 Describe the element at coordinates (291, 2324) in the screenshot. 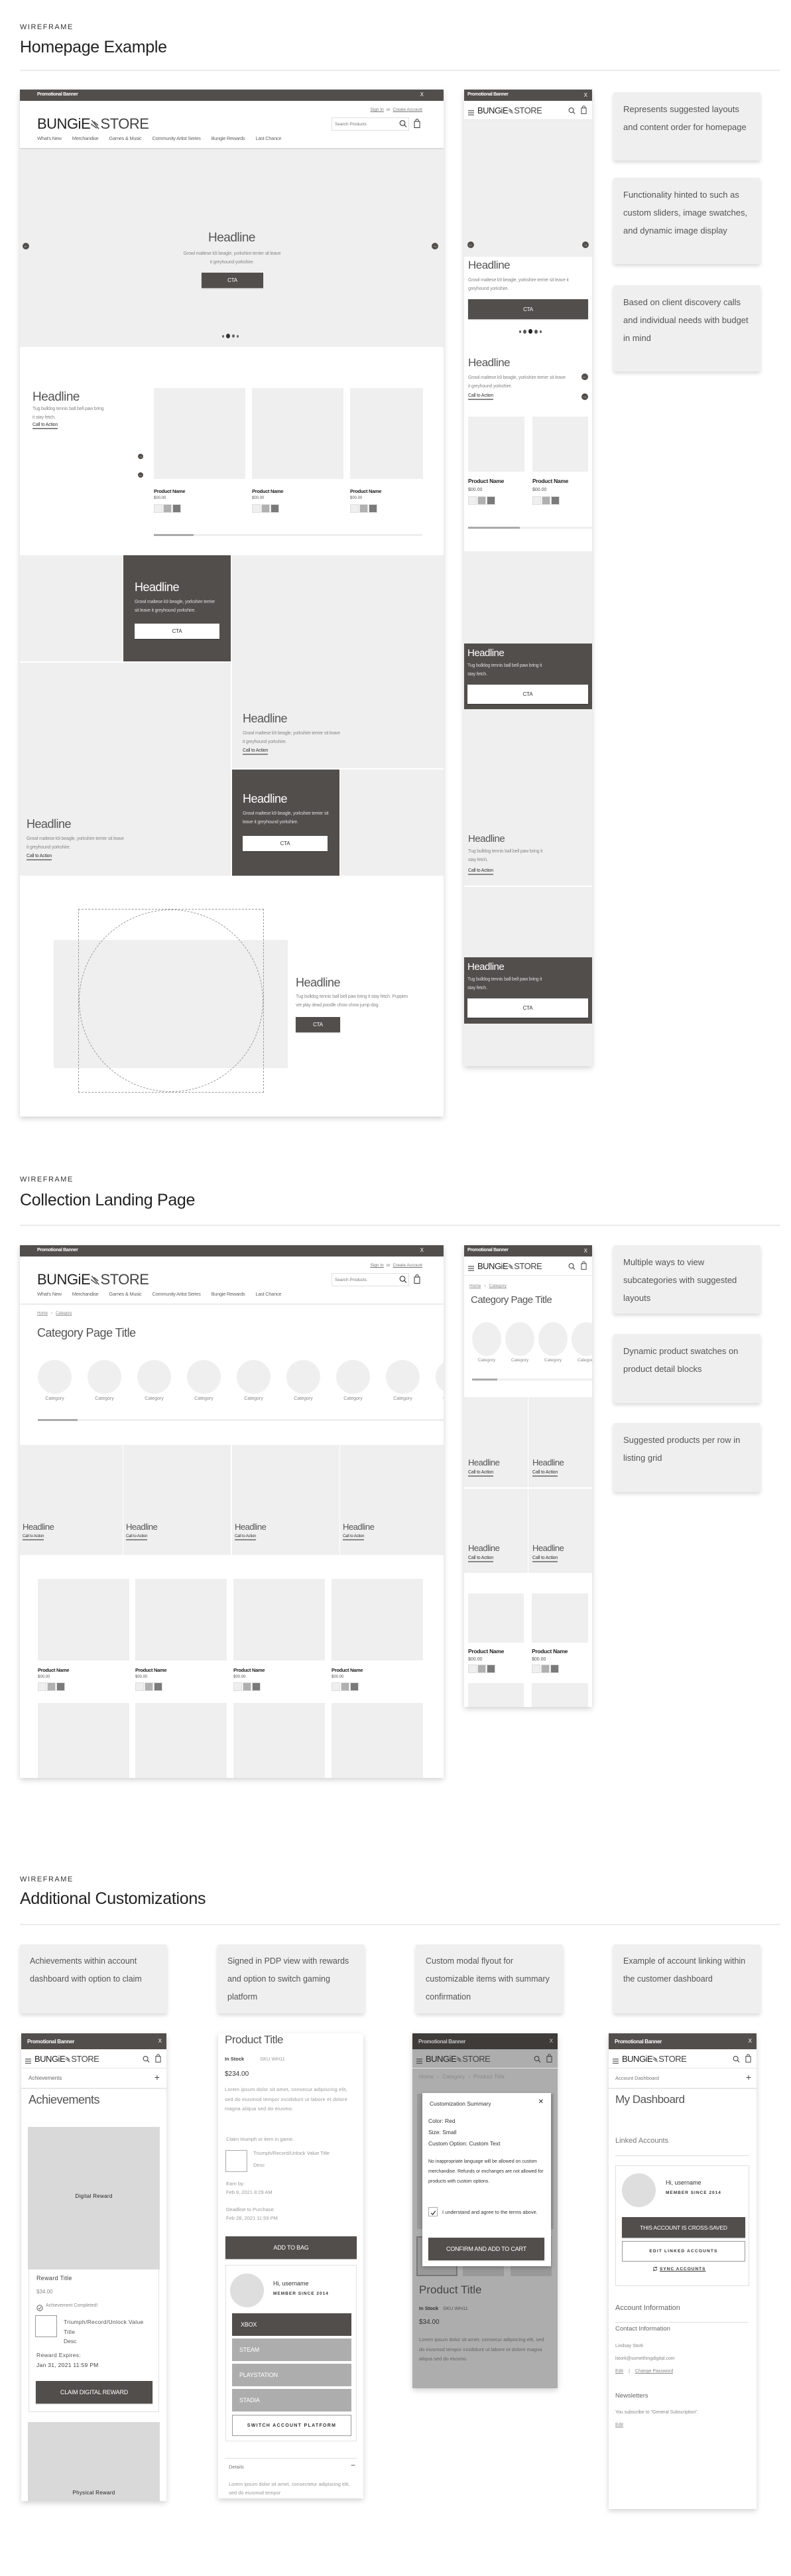

I see `platform-option-xbox: XBOX` at that location.